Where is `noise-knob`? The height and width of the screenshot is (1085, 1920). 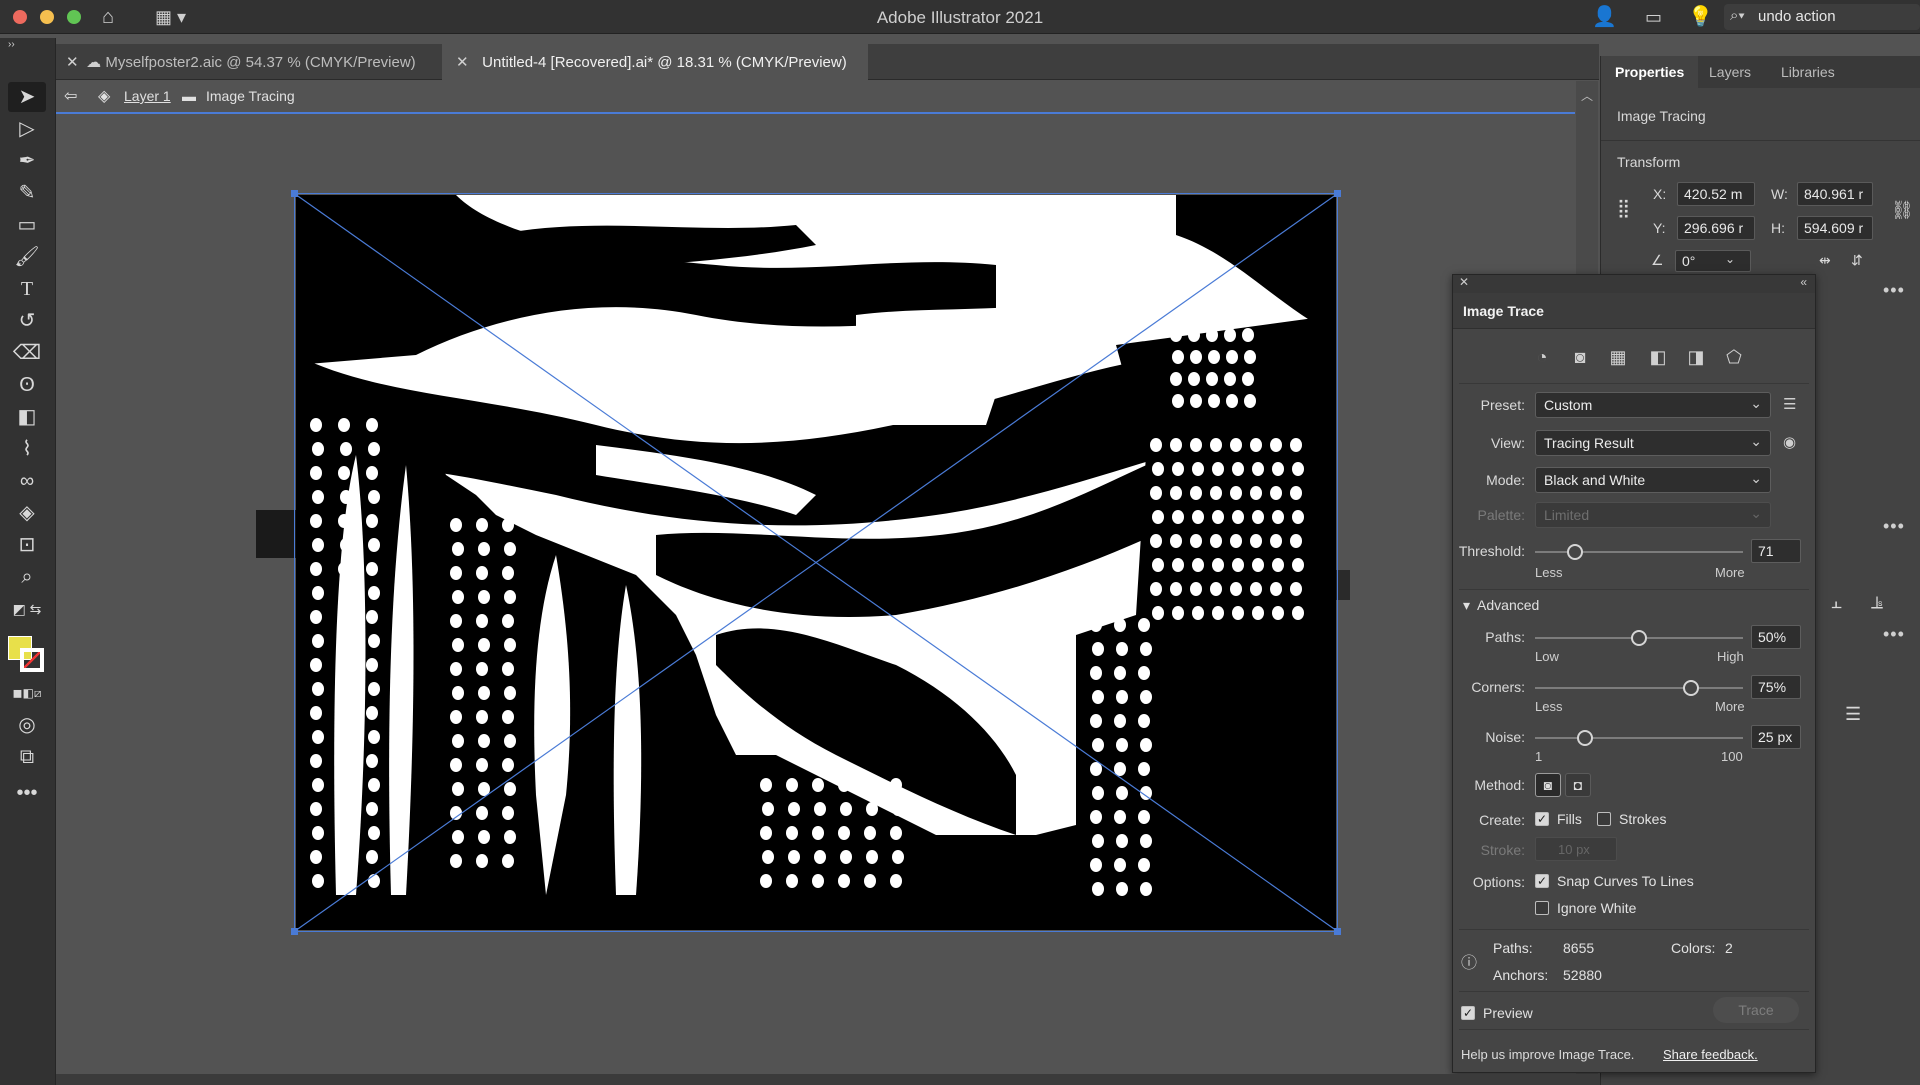
noise-knob is located at coordinates (1584, 738).